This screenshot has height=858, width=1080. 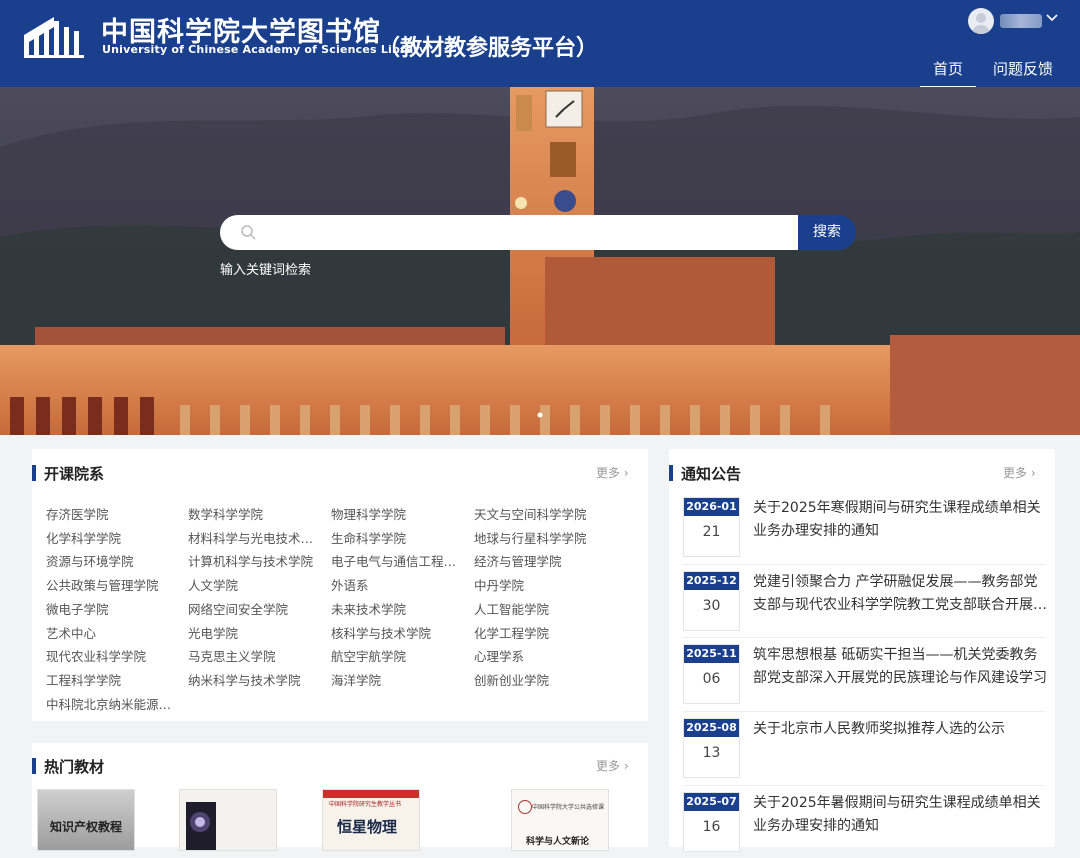 I want to click on college-link: 公共政策与管理学院, so click(x=110, y=584).